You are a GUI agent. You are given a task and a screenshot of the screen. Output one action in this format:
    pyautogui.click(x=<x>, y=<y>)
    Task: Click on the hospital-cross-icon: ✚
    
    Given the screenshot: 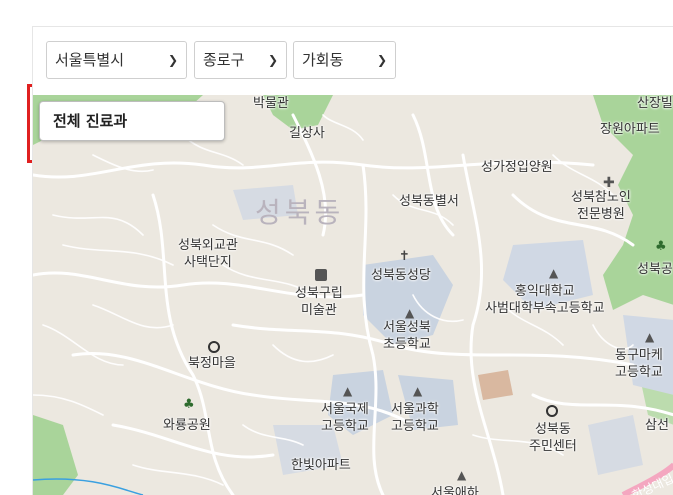 What is the action you would take?
    pyautogui.click(x=609, y=183)
    